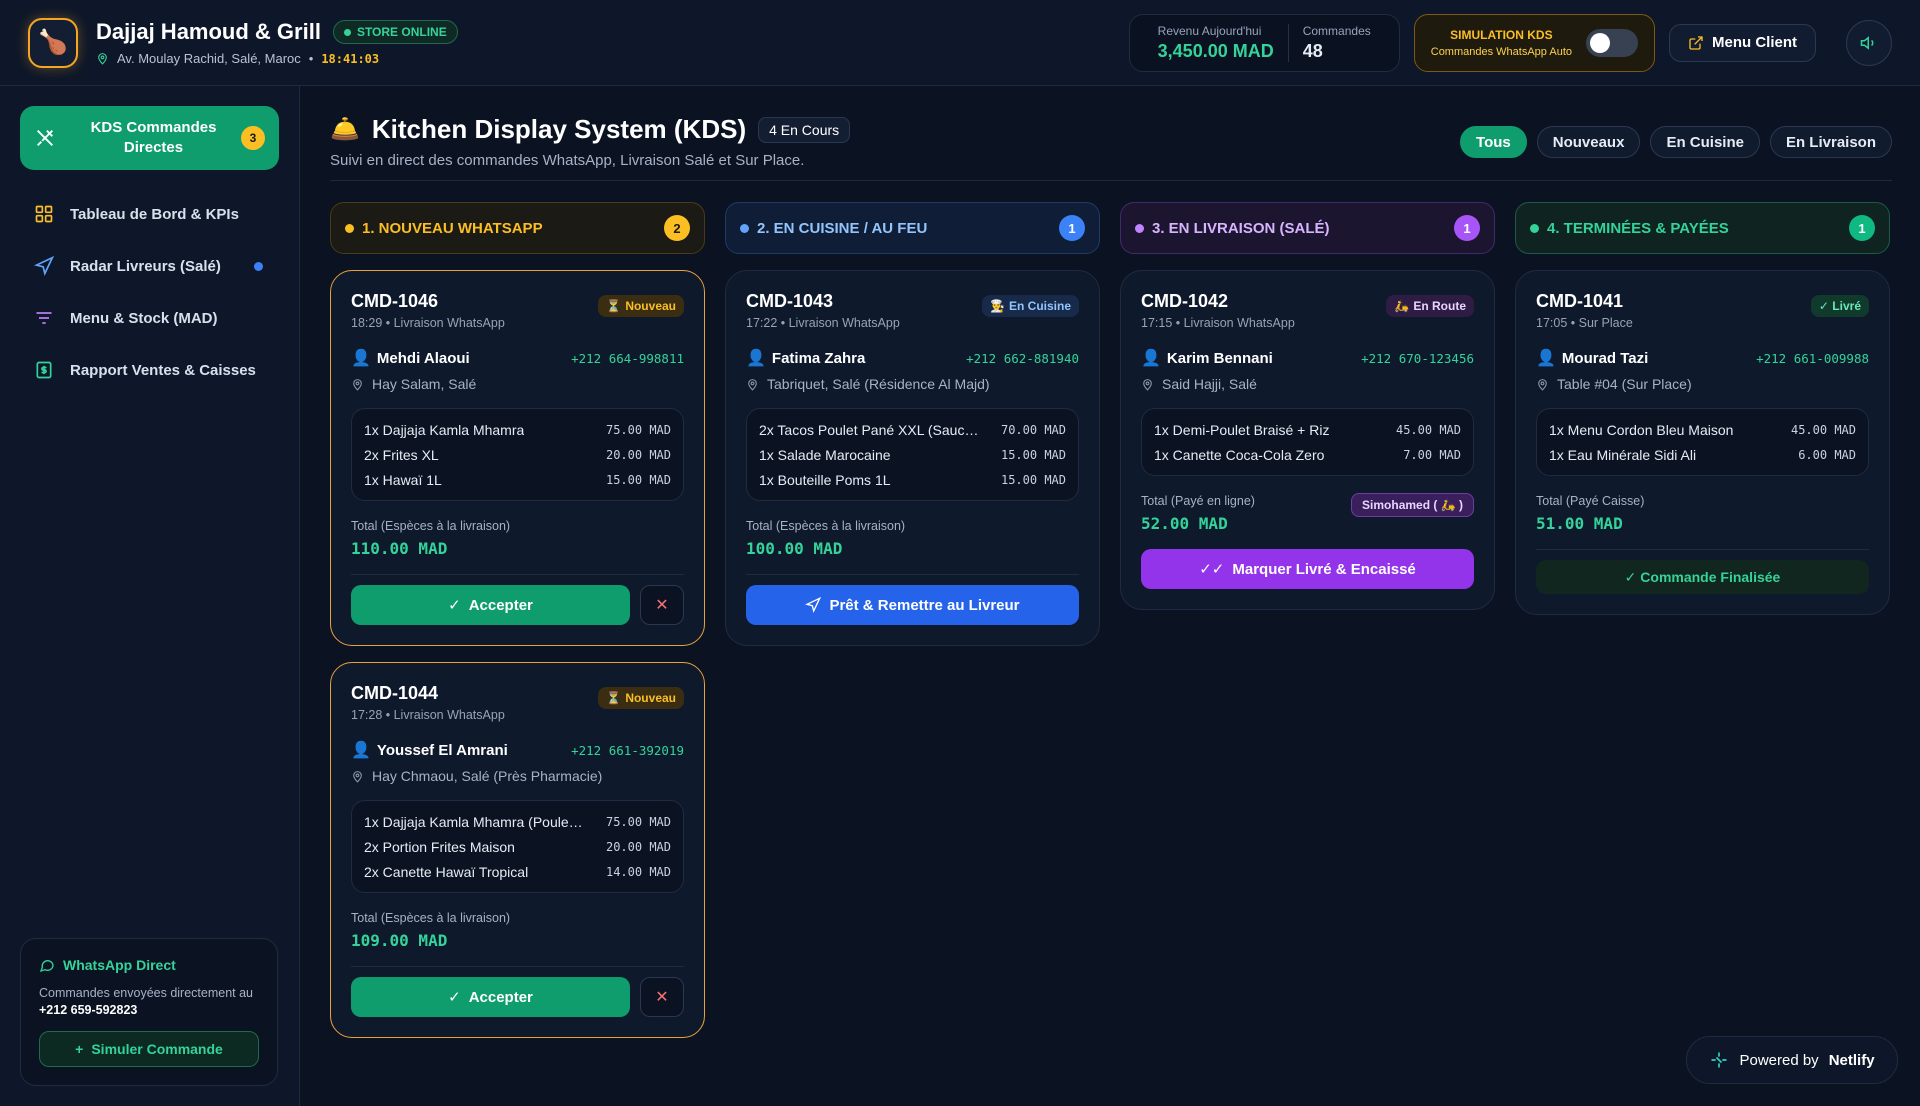 This screenshot has width=1920, height=1106. I want to click on simulation-toggle, so click(1612, 42).